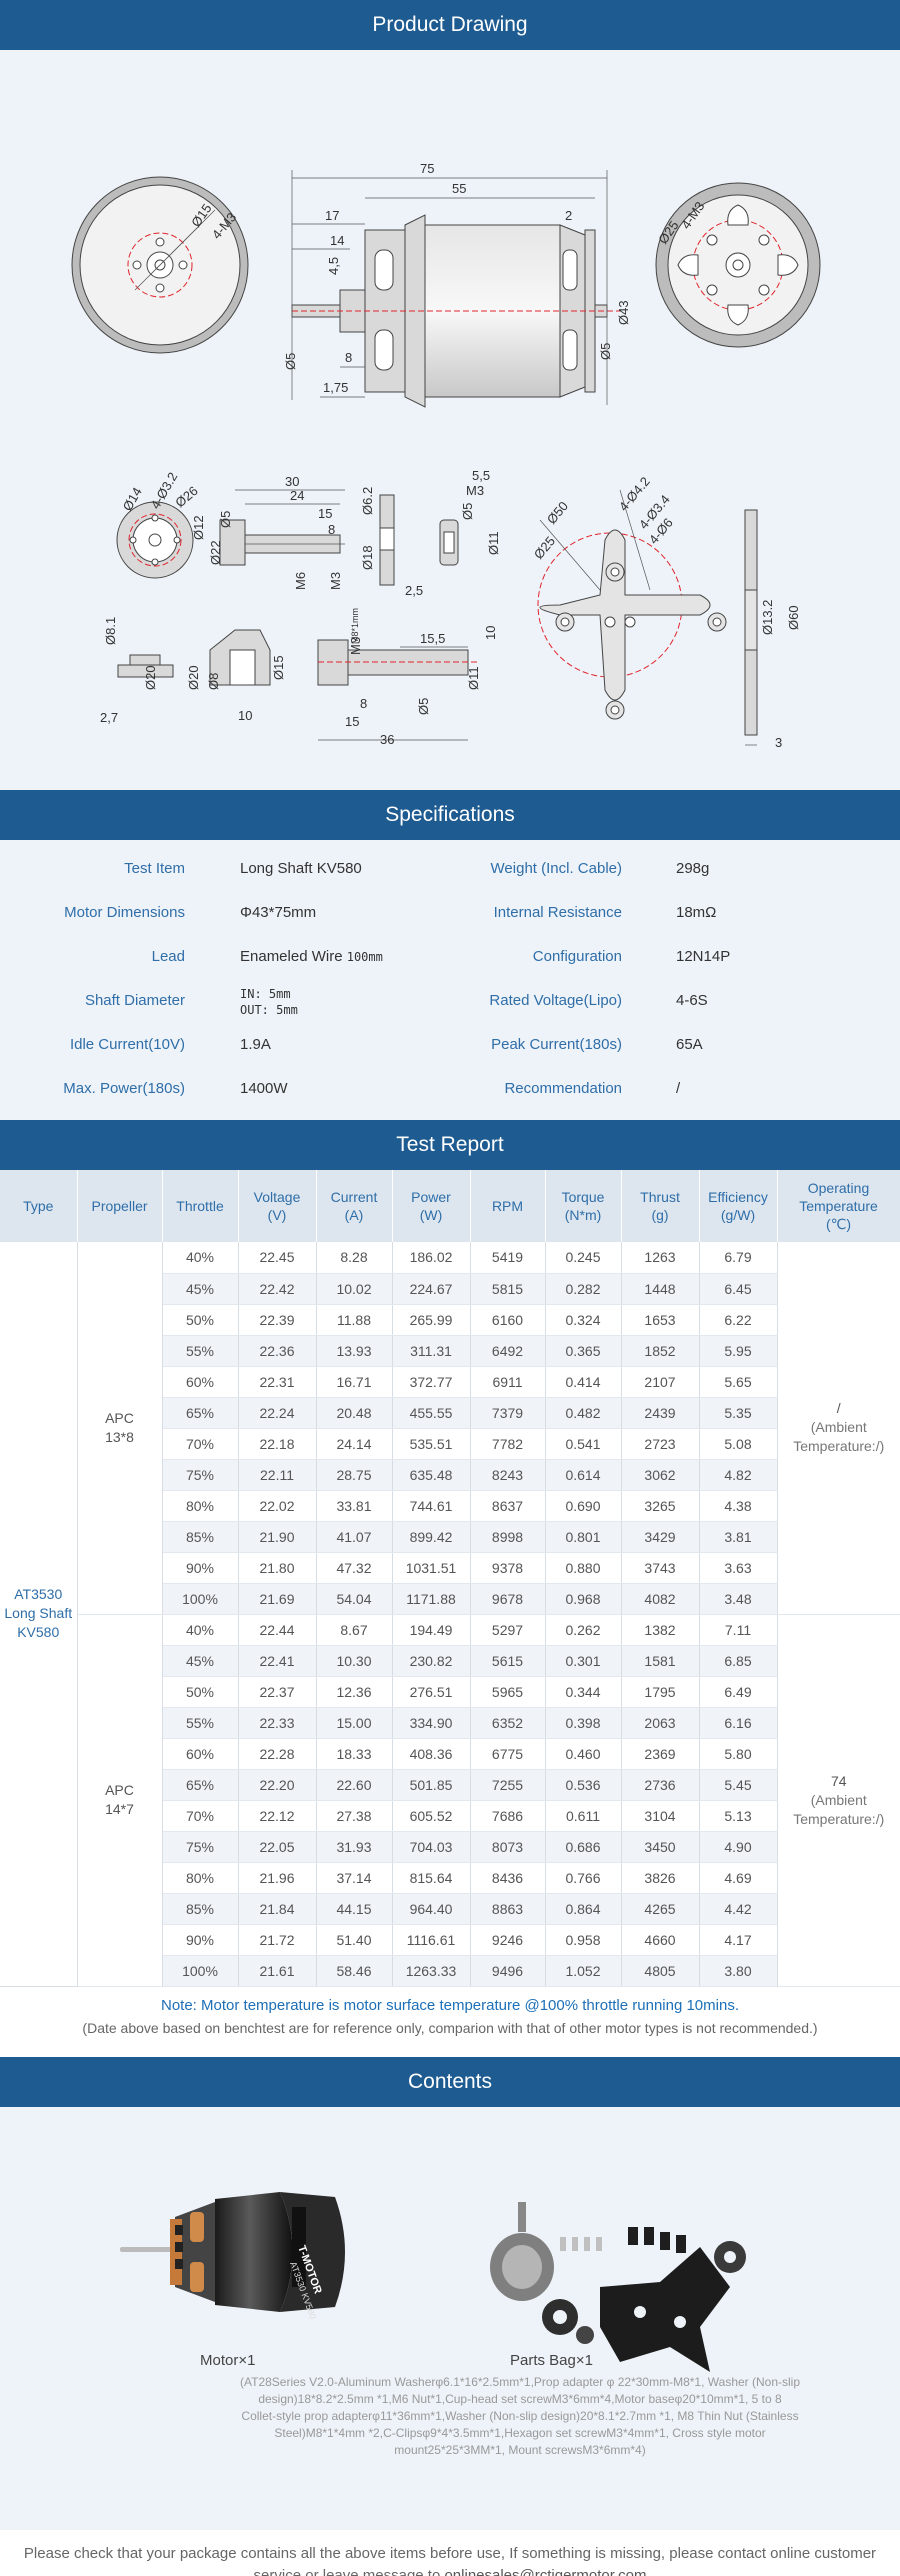 This screenshot has height=2576, width=900. I want to click on side-view: 75 55 17 14 2 4,5 Ø5 Ø43 Ø5 8 1,75, so click(457, 284).